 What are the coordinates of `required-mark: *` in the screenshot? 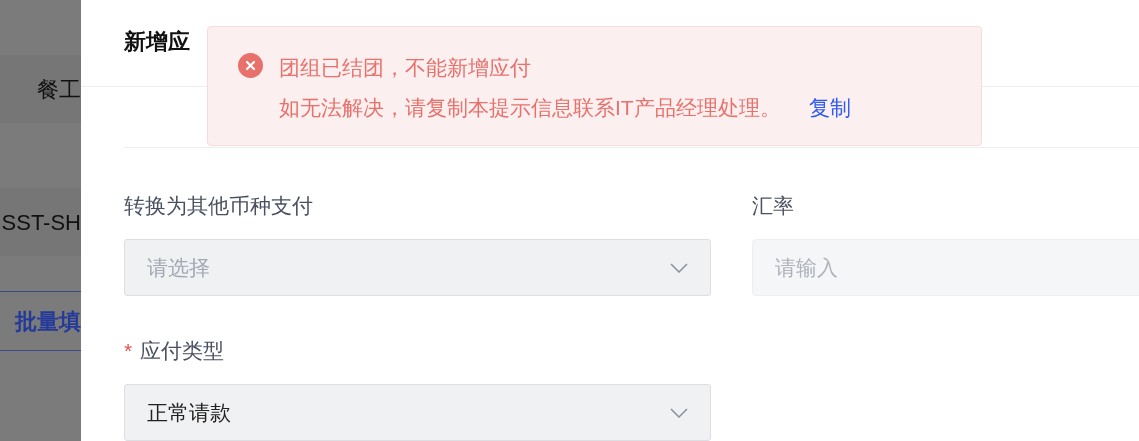 It's located at (128, 351).